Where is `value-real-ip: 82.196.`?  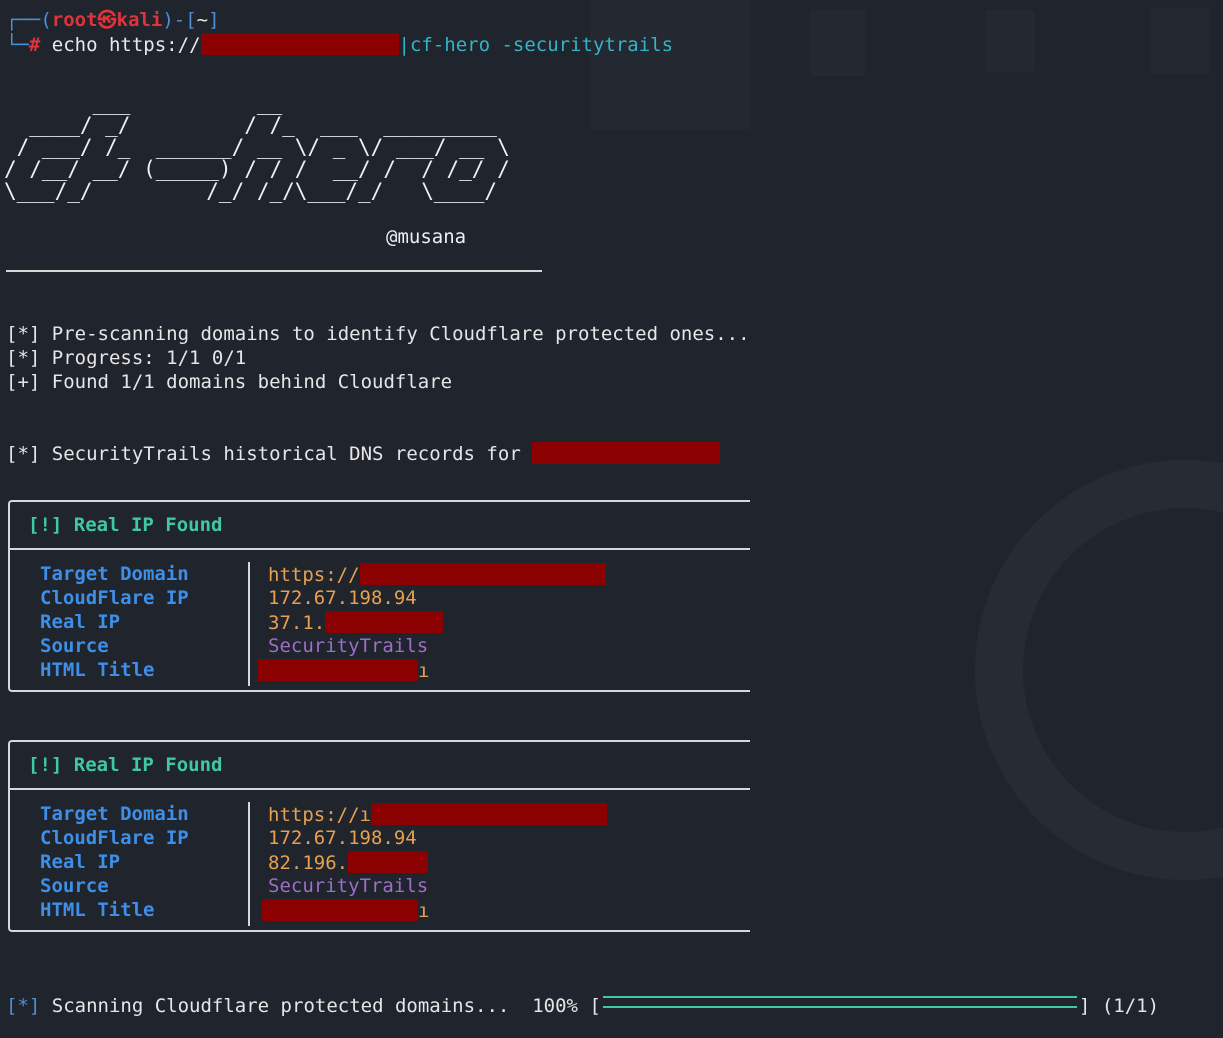 value-real-ip: 82.196. is located at coordinates (348, 862).